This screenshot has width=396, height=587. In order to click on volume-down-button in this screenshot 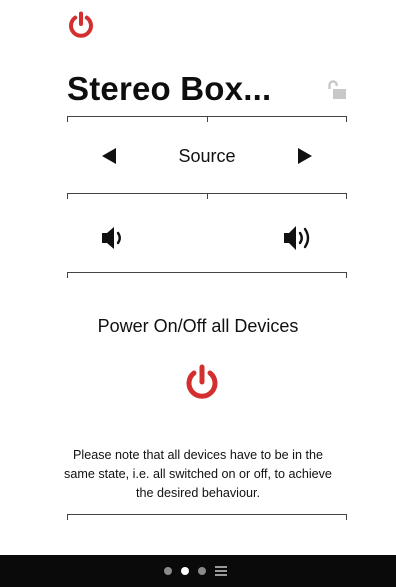, I will do `click(114, 238)`.